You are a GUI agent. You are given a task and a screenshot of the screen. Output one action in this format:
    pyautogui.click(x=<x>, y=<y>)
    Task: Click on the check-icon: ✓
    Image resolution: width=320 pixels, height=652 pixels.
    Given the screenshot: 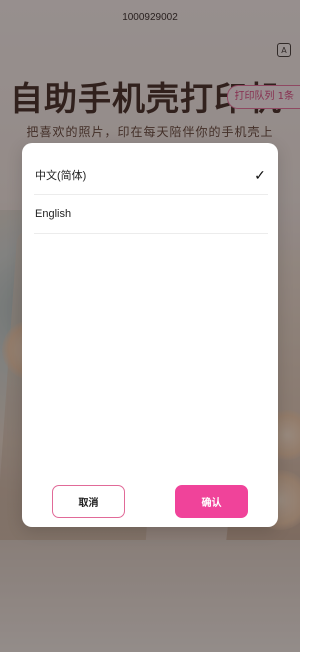 What is the action you would take?
    pyautogui.click(x=260, y=174)
    